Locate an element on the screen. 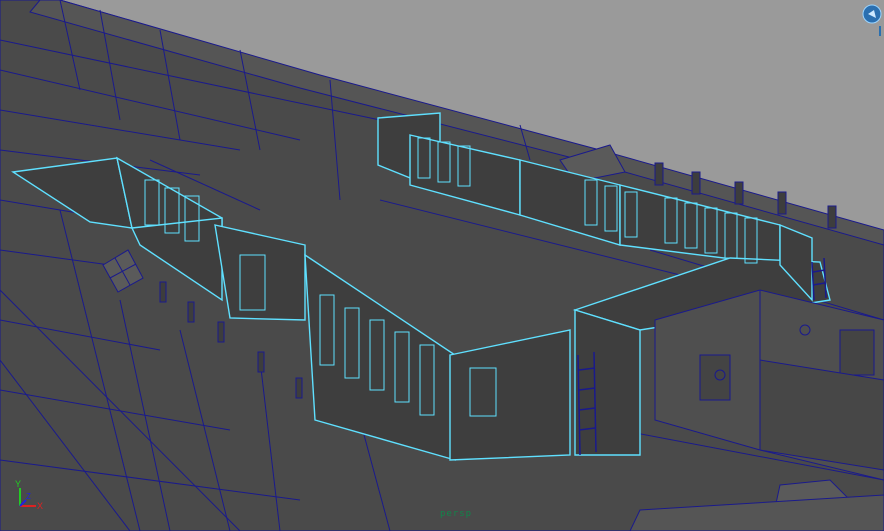  axis-x-label: X is located at coordinates (40, 506).